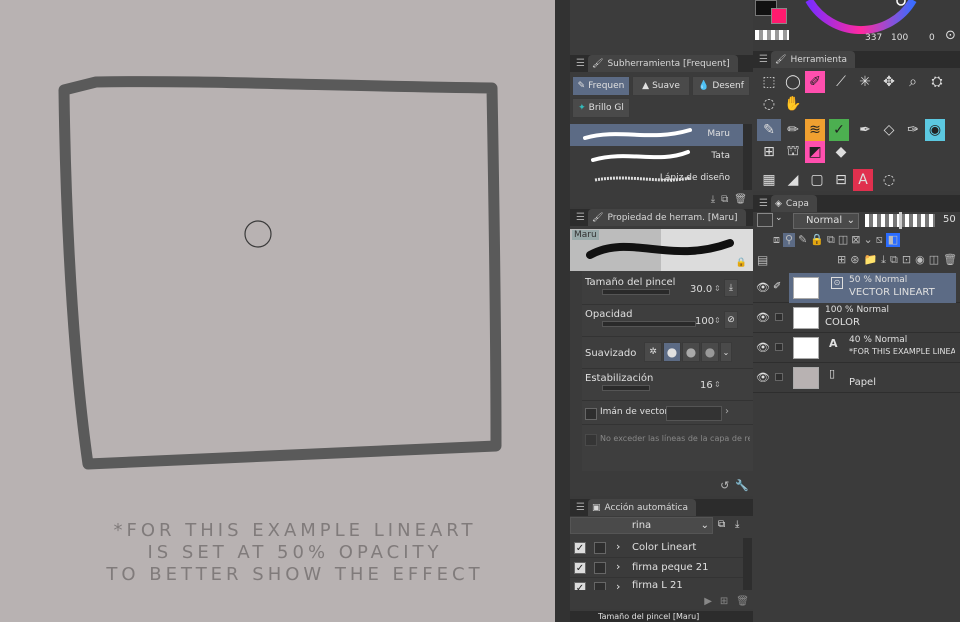 This screenshot has width=960, height=622. I want to click on select-pen-icon: ✐, so click(815, 82).